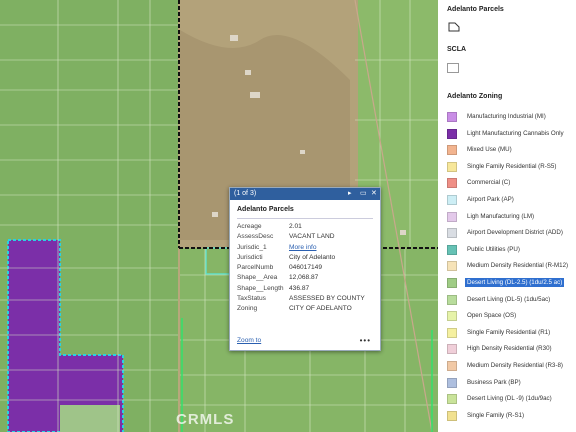 The image size is (576, 432). Describe the element at coordinates (489, 150) in the screenshot. I see `legend-label: Mixed Use (MU)` at that location.